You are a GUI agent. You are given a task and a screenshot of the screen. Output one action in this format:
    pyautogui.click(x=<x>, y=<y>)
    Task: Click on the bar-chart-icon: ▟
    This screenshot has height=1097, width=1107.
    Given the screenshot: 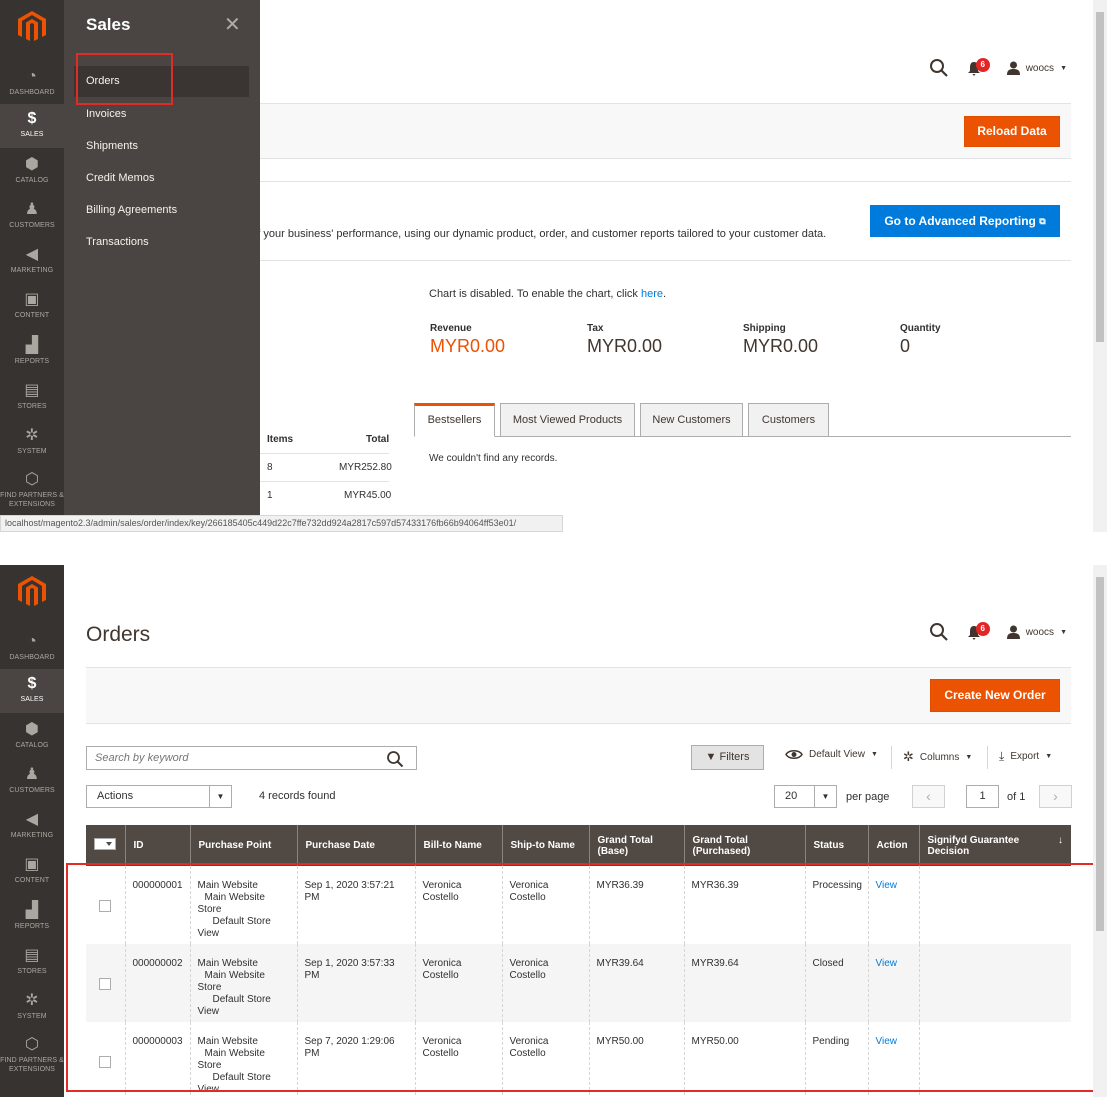 What is the action you would take?
    pyautogui.click(x=32, y=345)
    